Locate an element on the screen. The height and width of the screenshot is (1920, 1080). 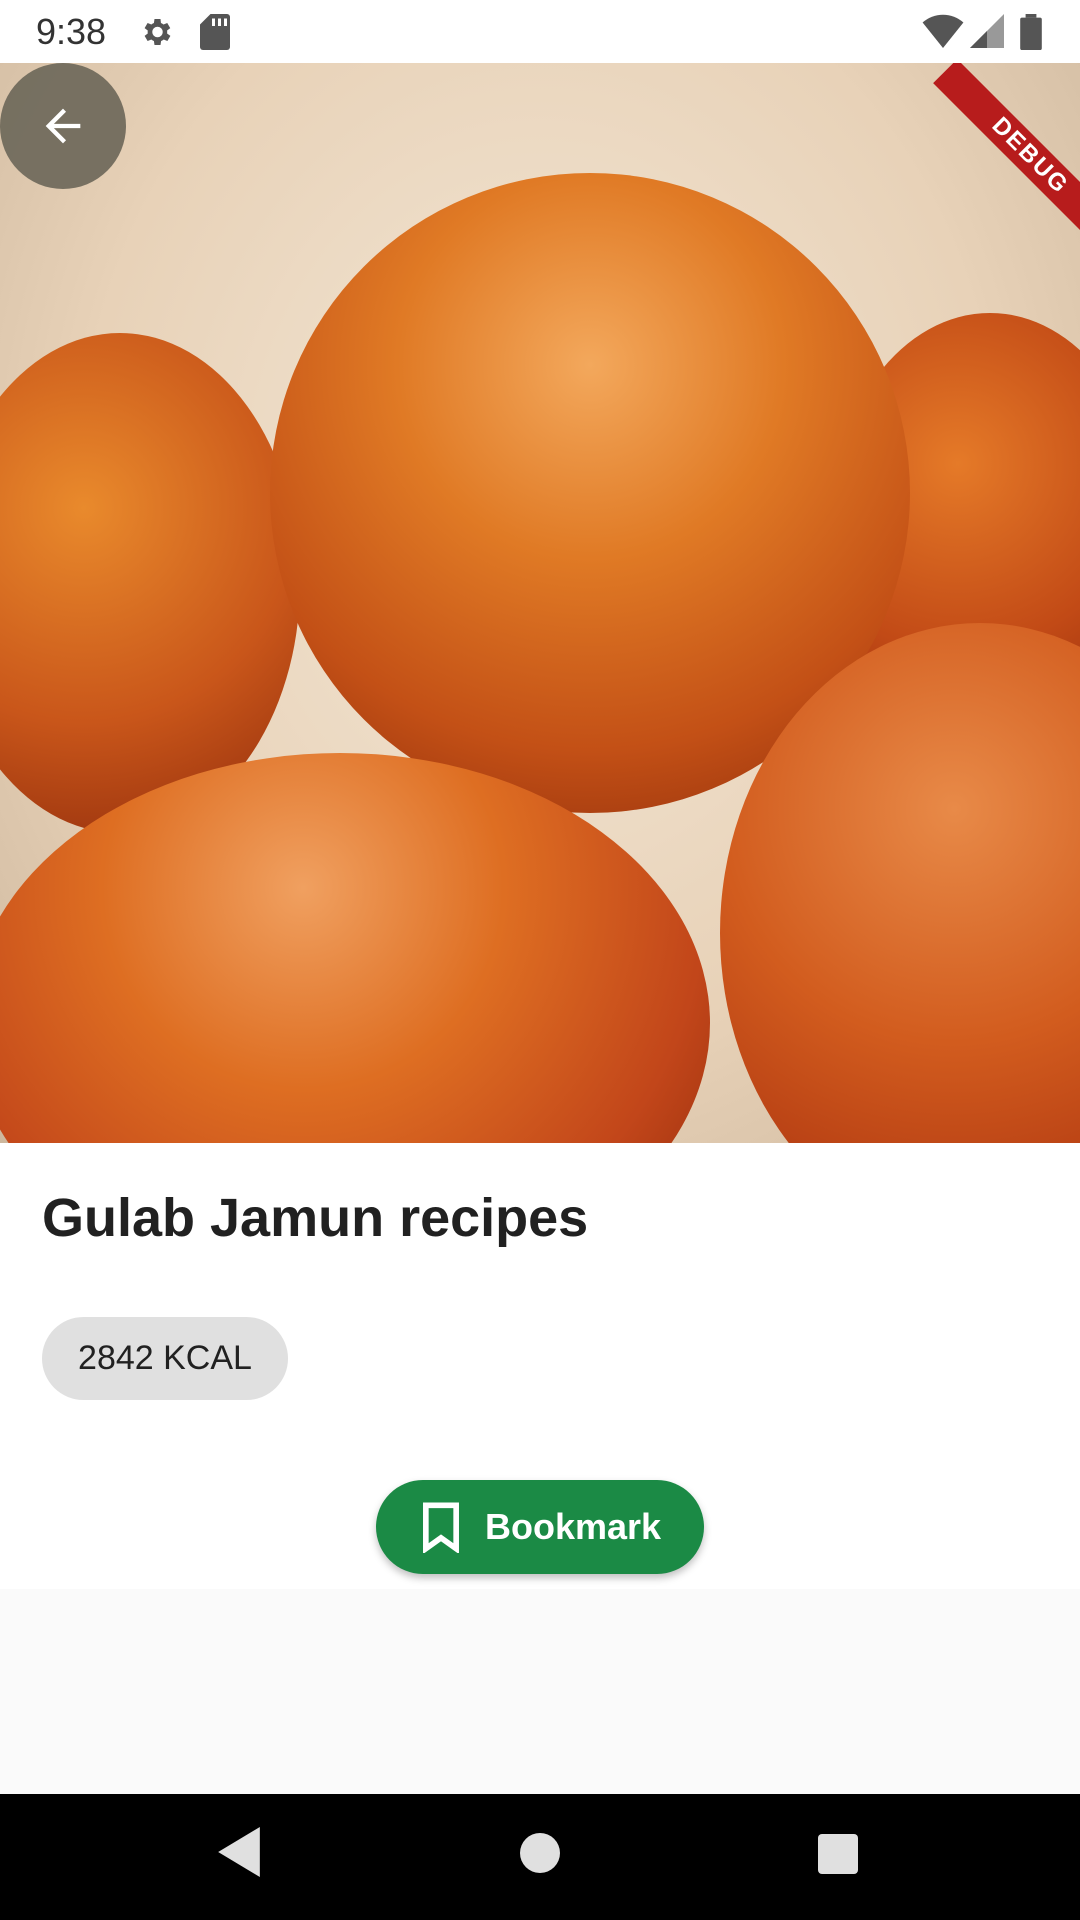
arrow-back-icon is located at coordinates (63, 126).